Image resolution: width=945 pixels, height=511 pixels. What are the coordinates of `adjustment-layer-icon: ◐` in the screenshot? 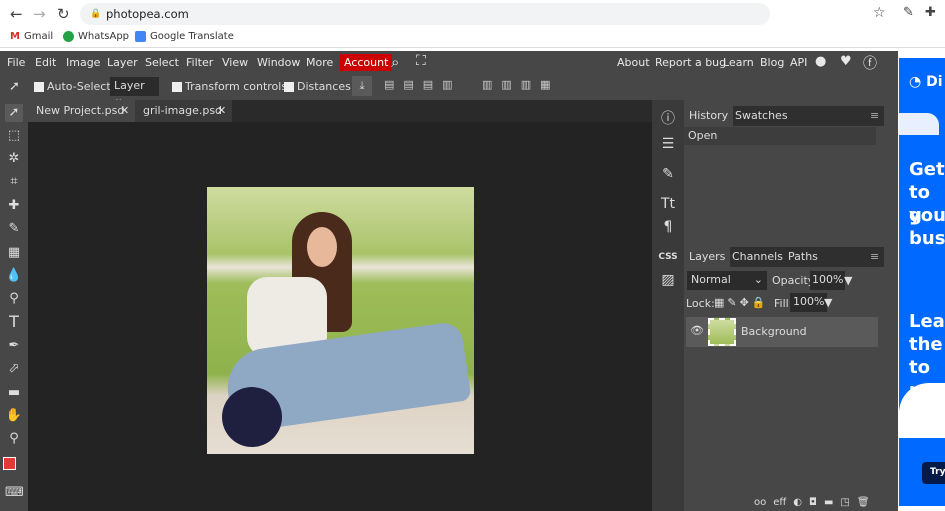 It's located at (797, 502).